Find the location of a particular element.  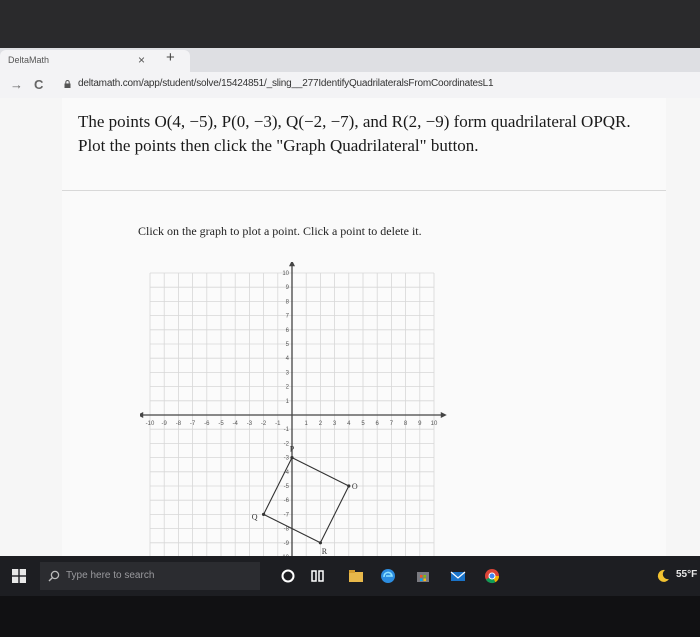

x-tick-label: -7 is located at coordinates (193, 424).